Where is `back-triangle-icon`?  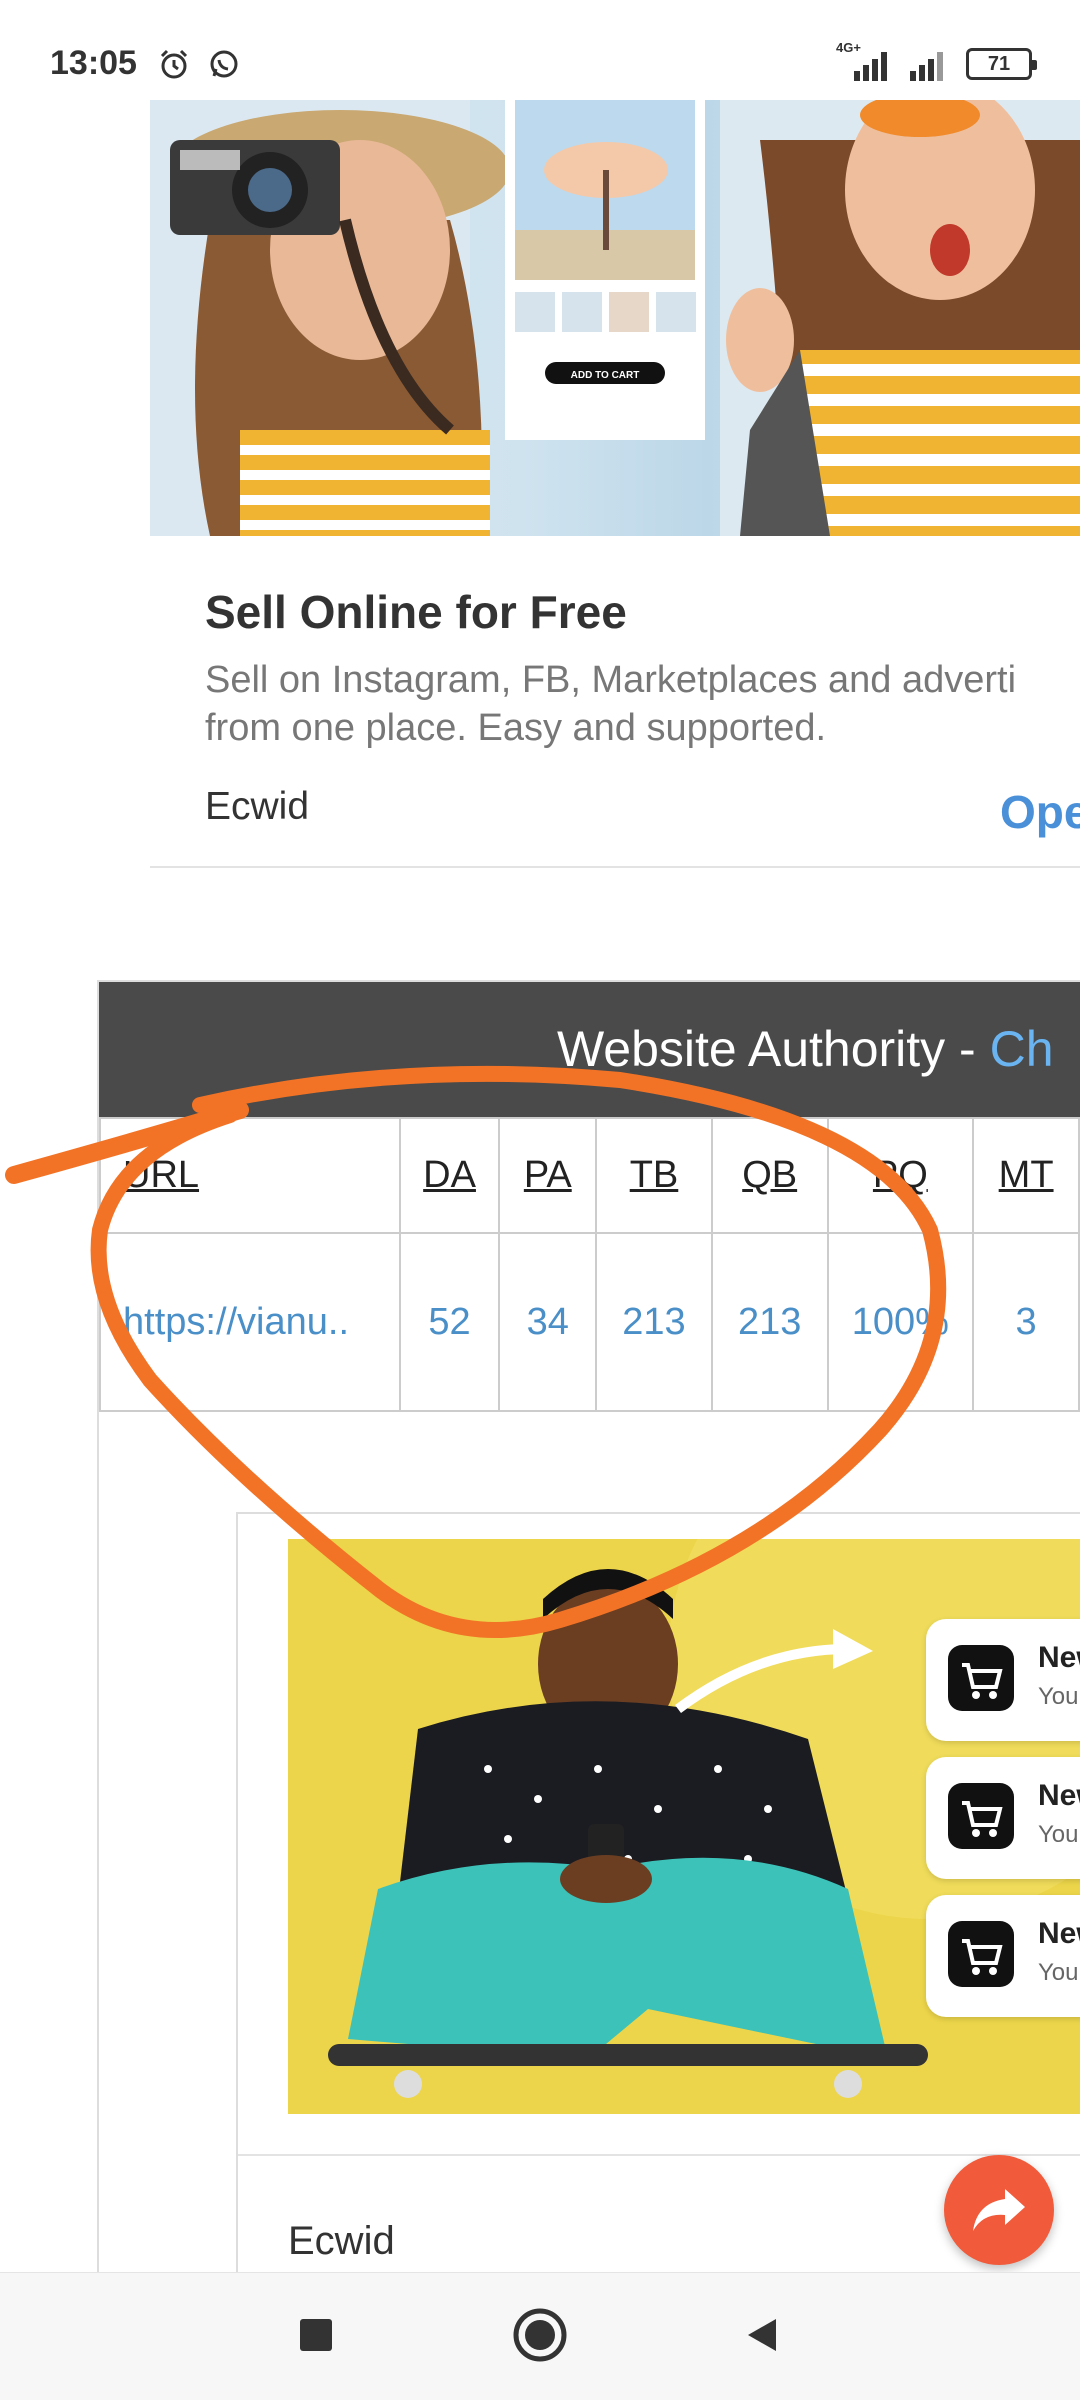
back-triangle-icon is located at coordinates (762, 2335).